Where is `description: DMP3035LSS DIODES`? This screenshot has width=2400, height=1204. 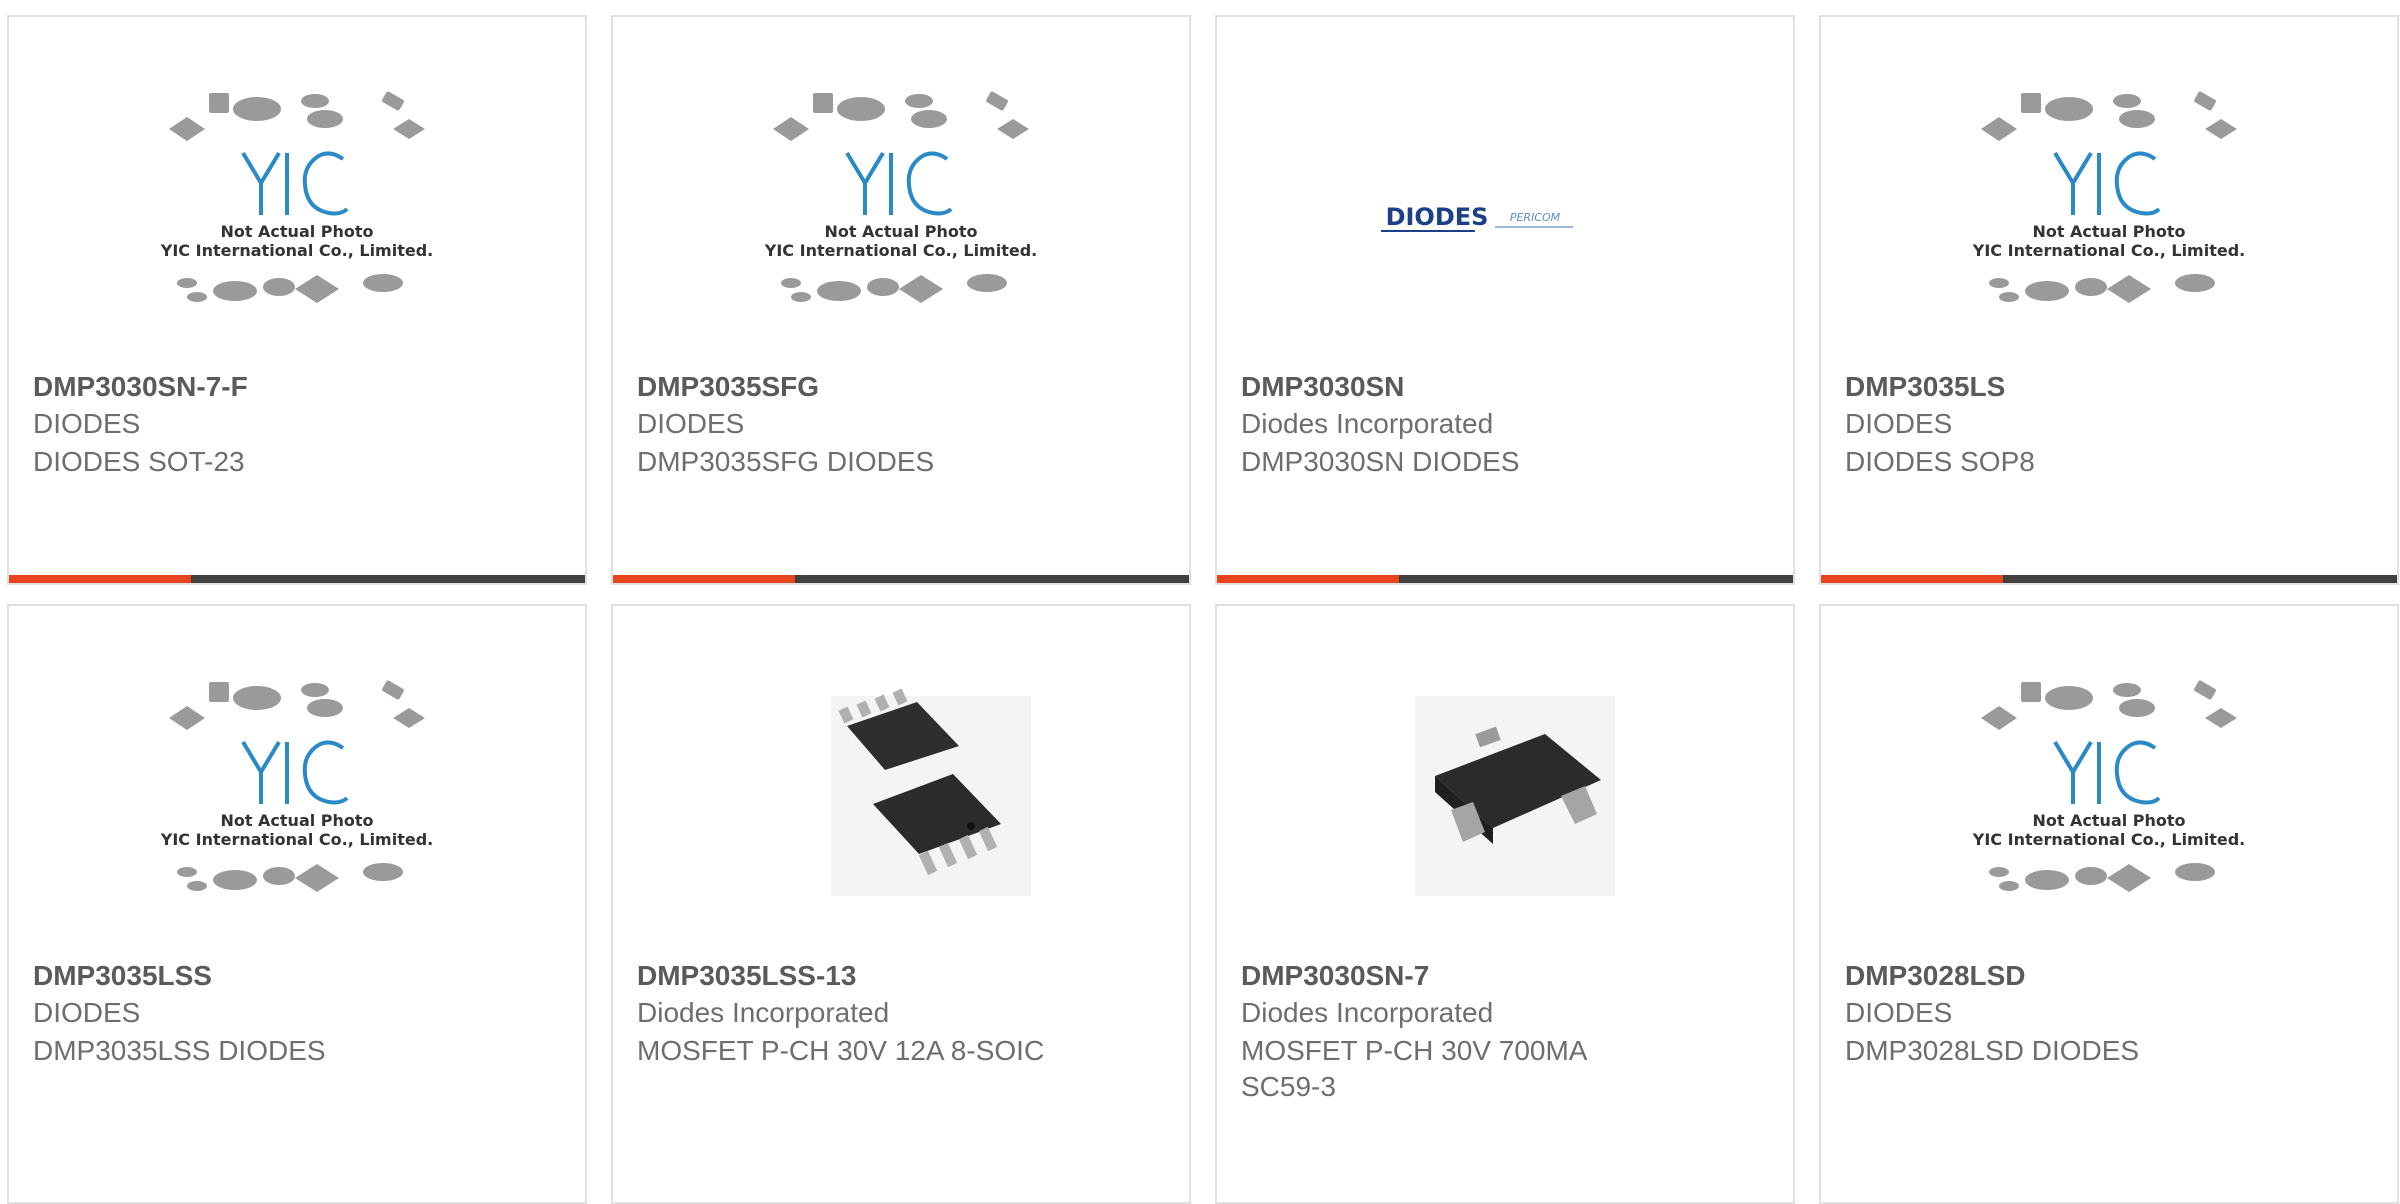 description: DMP3035LSS DIODES is located at coordinates (179, 1050).